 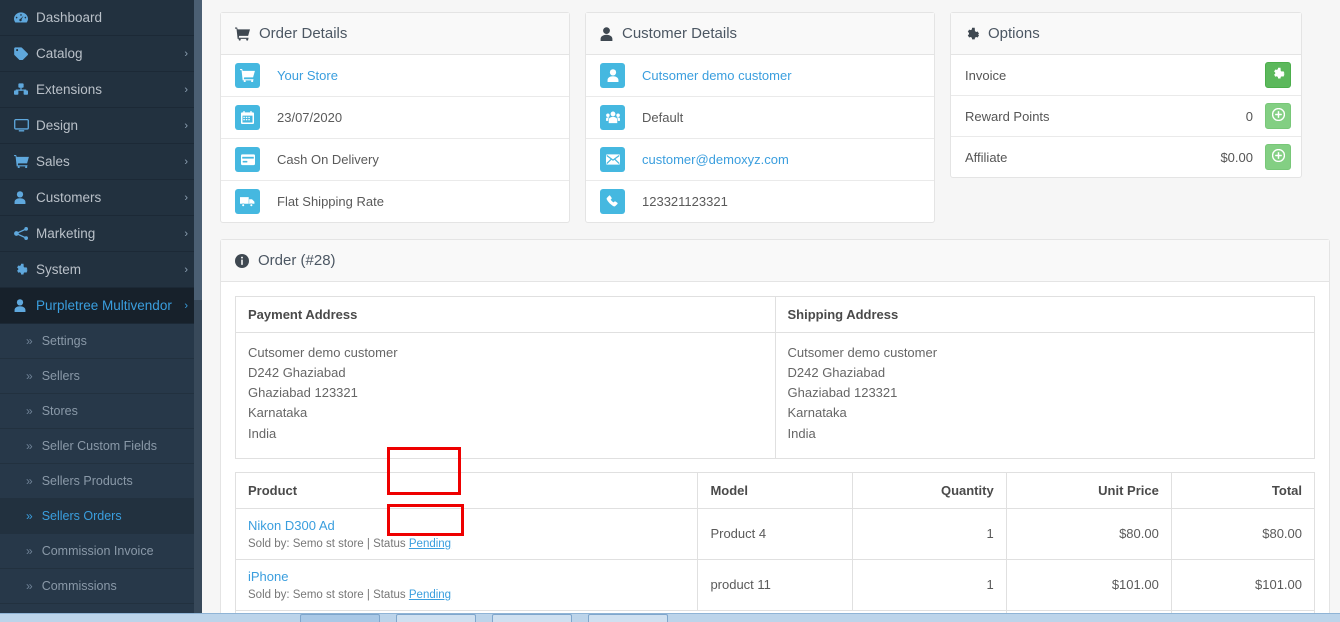 I want to click on sidebar-subitem-stores: » Stores, so click(x=101, y=411).